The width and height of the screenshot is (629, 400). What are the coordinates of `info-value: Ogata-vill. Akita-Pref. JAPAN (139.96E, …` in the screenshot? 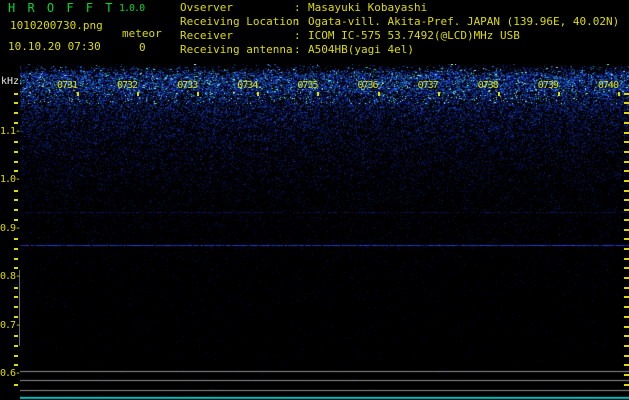 It's located at (464, 21).